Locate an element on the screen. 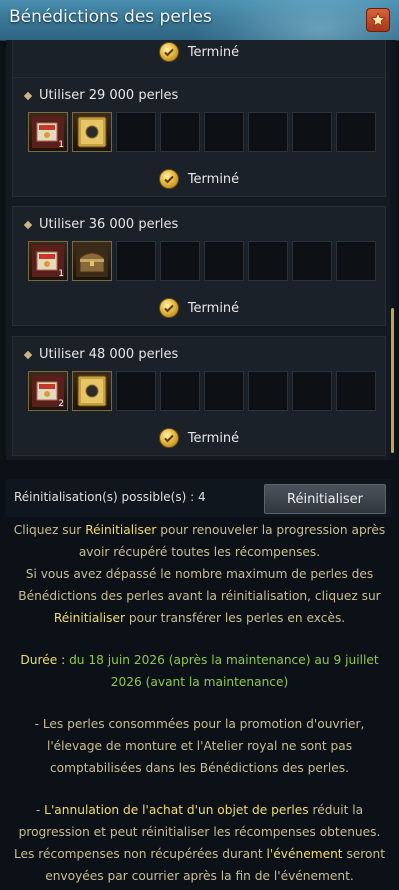 This screenshot has width=399, height=890. treasure-chest-icon is located at coordinates (92, 261).